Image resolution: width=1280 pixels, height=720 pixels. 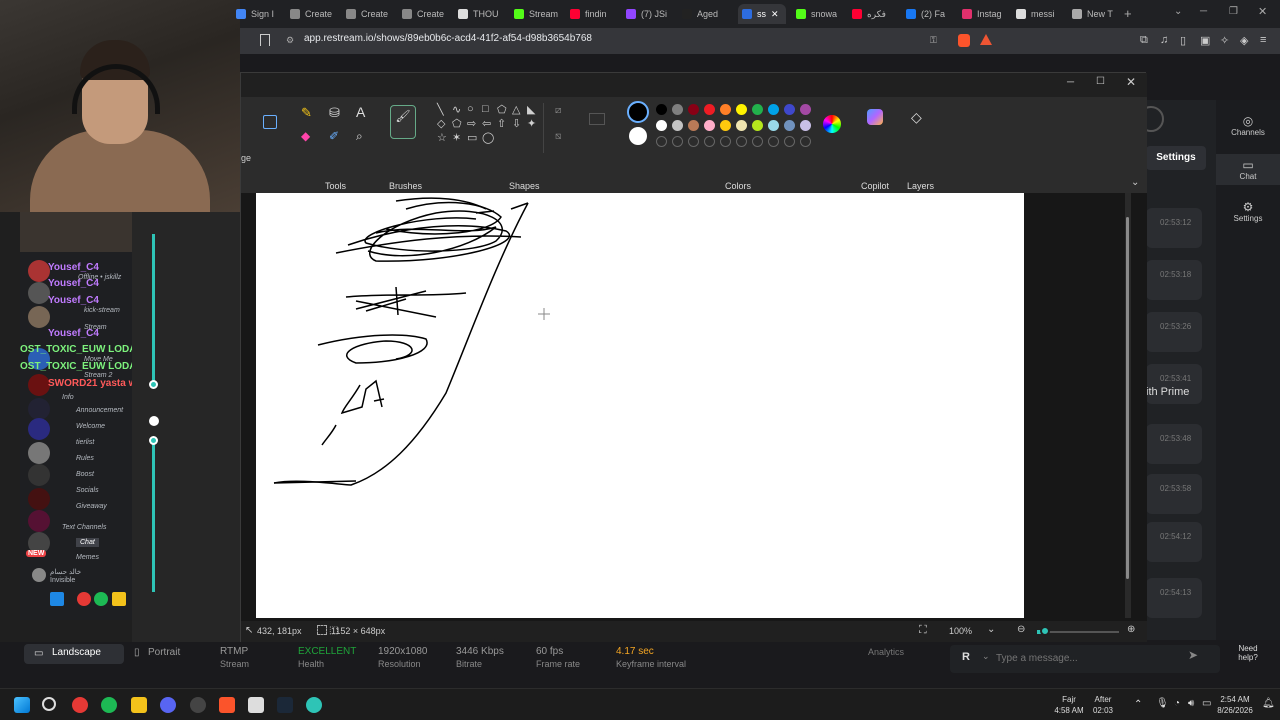 I want to click on notification-icon: 🔔︎, so click(x=1268, y=703).